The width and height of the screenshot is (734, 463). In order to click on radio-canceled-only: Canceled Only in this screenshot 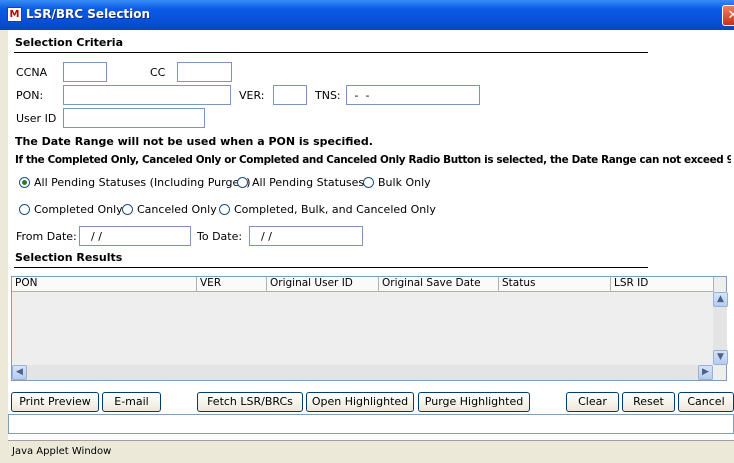, I will do `click(169, 209)`.